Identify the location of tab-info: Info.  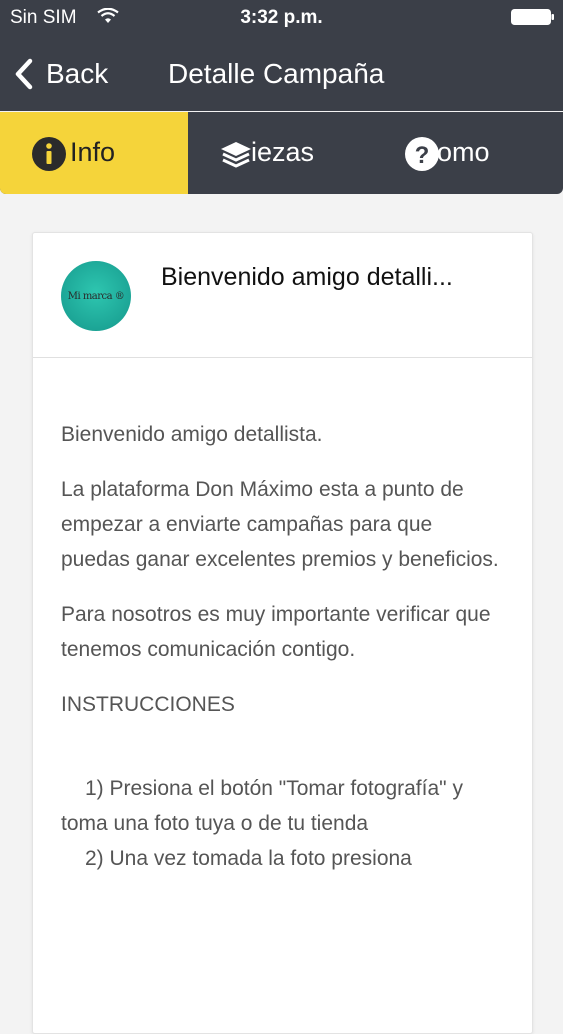
(94, 153).